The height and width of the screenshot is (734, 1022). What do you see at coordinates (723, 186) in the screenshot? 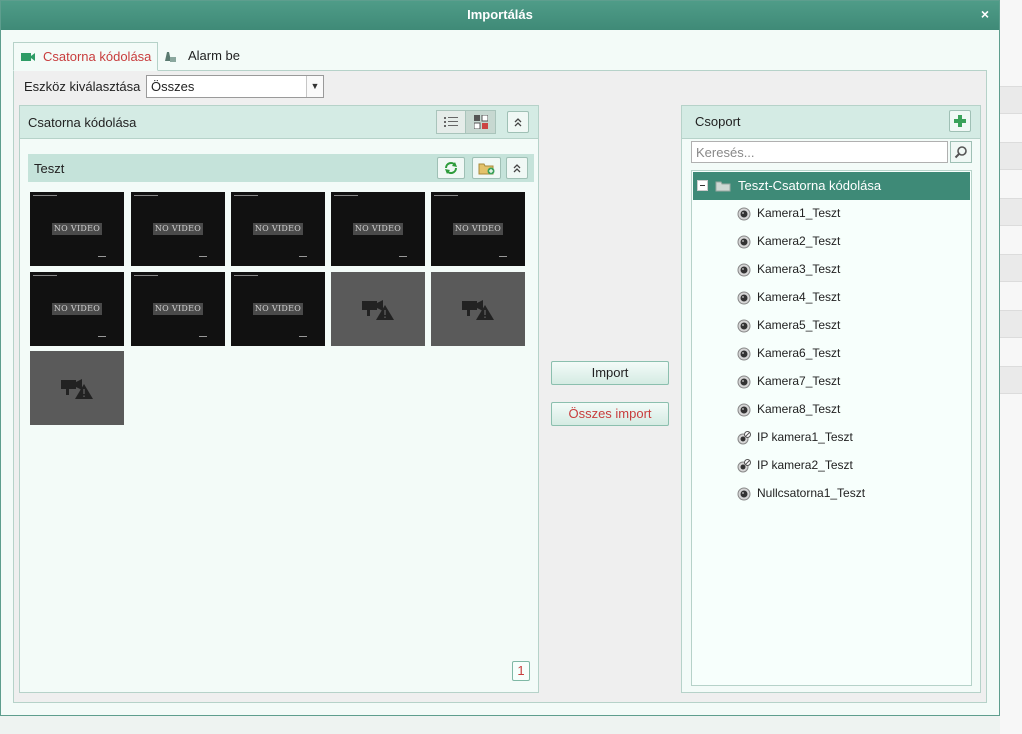
I see `folder-icon` at bounding box center [723, 186].